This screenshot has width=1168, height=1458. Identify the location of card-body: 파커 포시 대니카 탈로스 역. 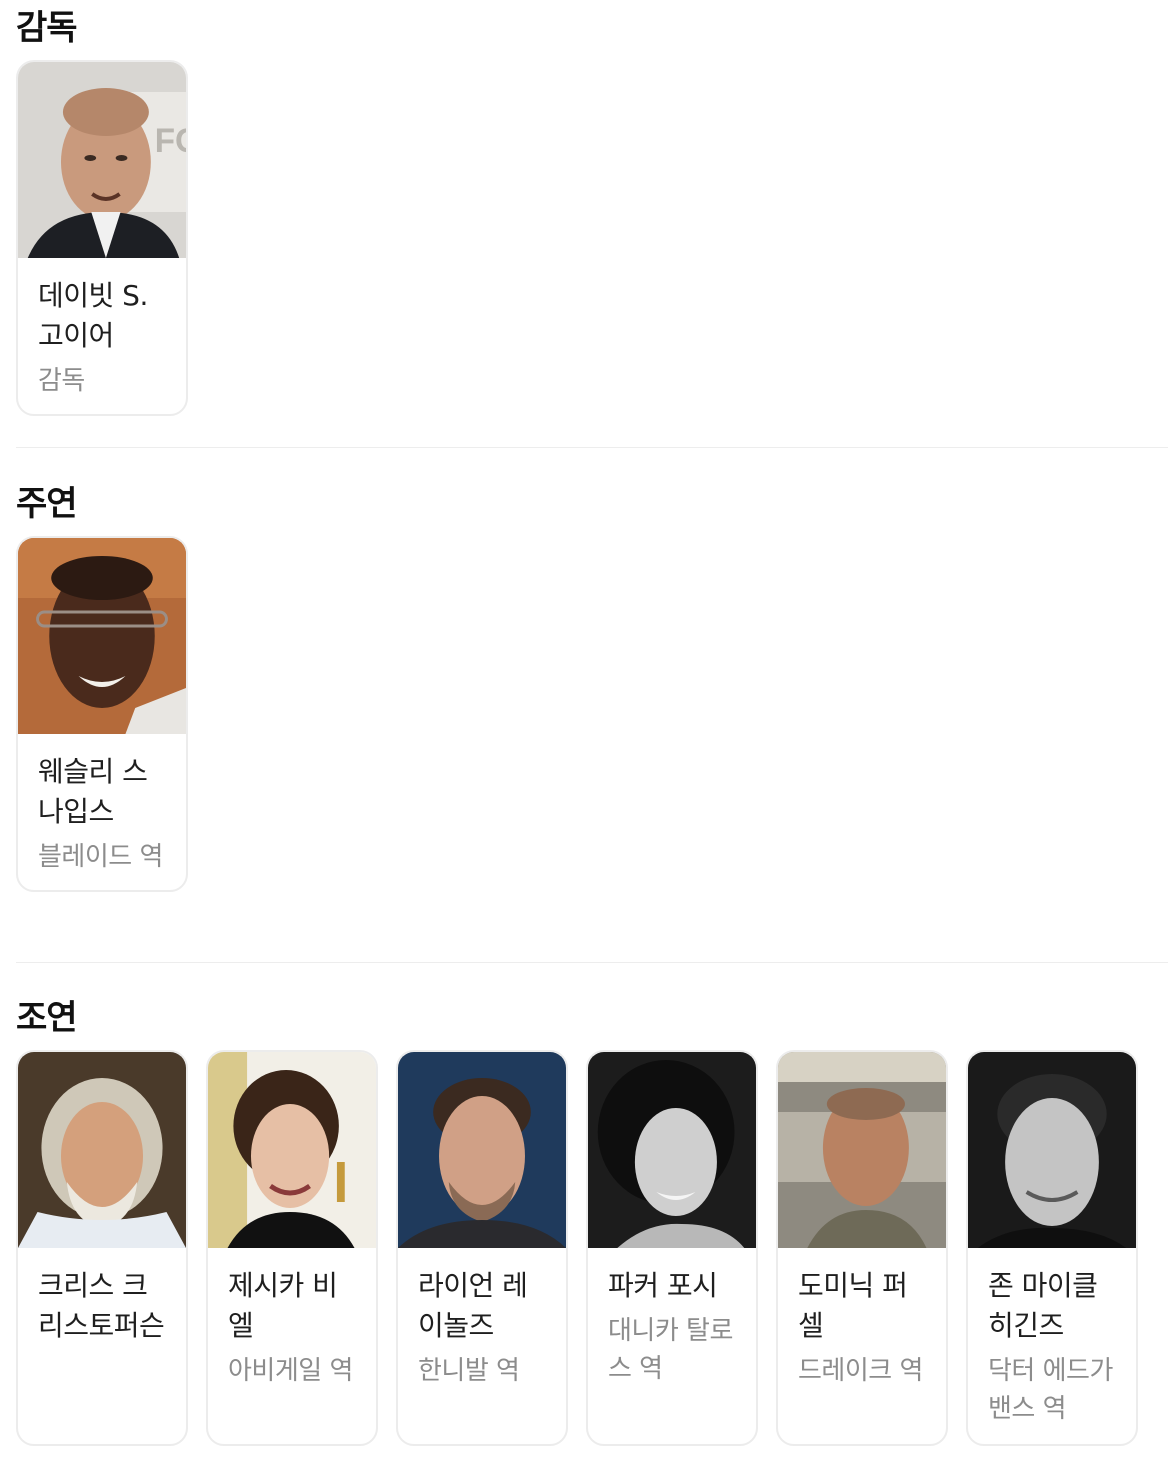
(672, 1325).